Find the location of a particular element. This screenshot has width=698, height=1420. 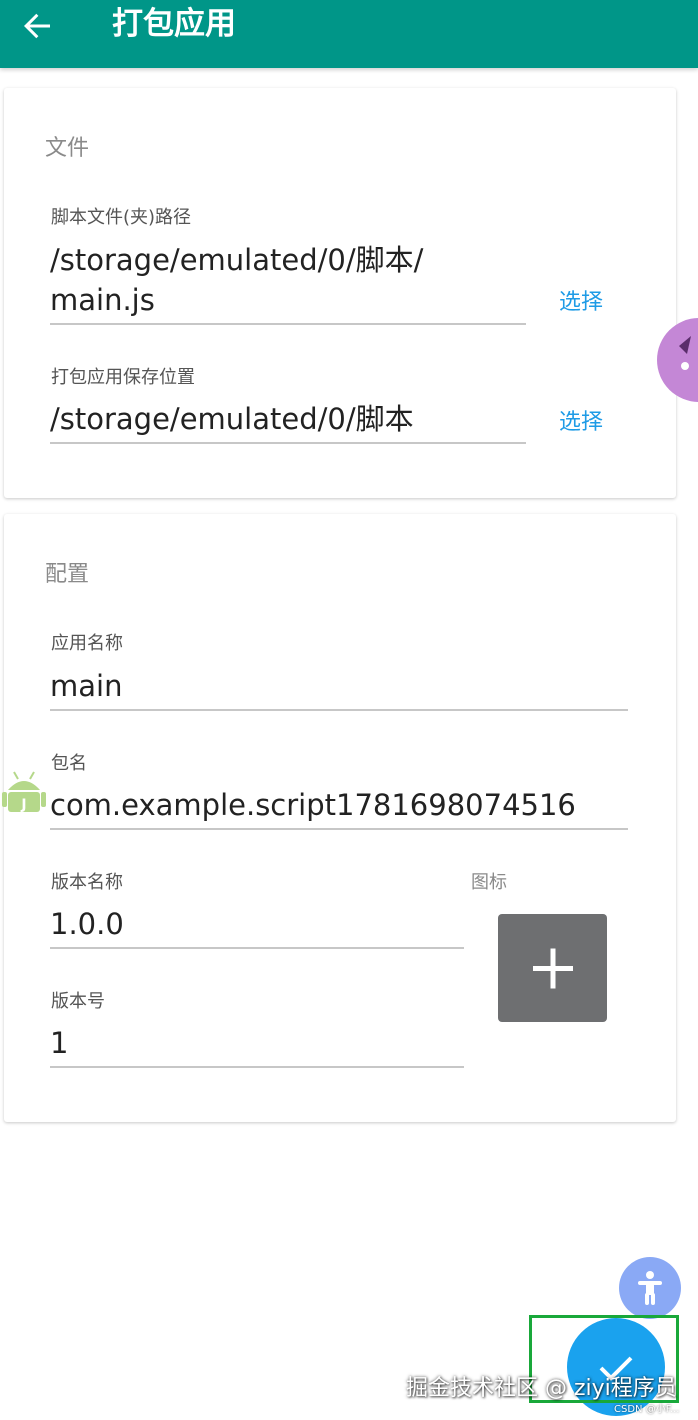

floating-bubble is located at coordinates (677, 360).